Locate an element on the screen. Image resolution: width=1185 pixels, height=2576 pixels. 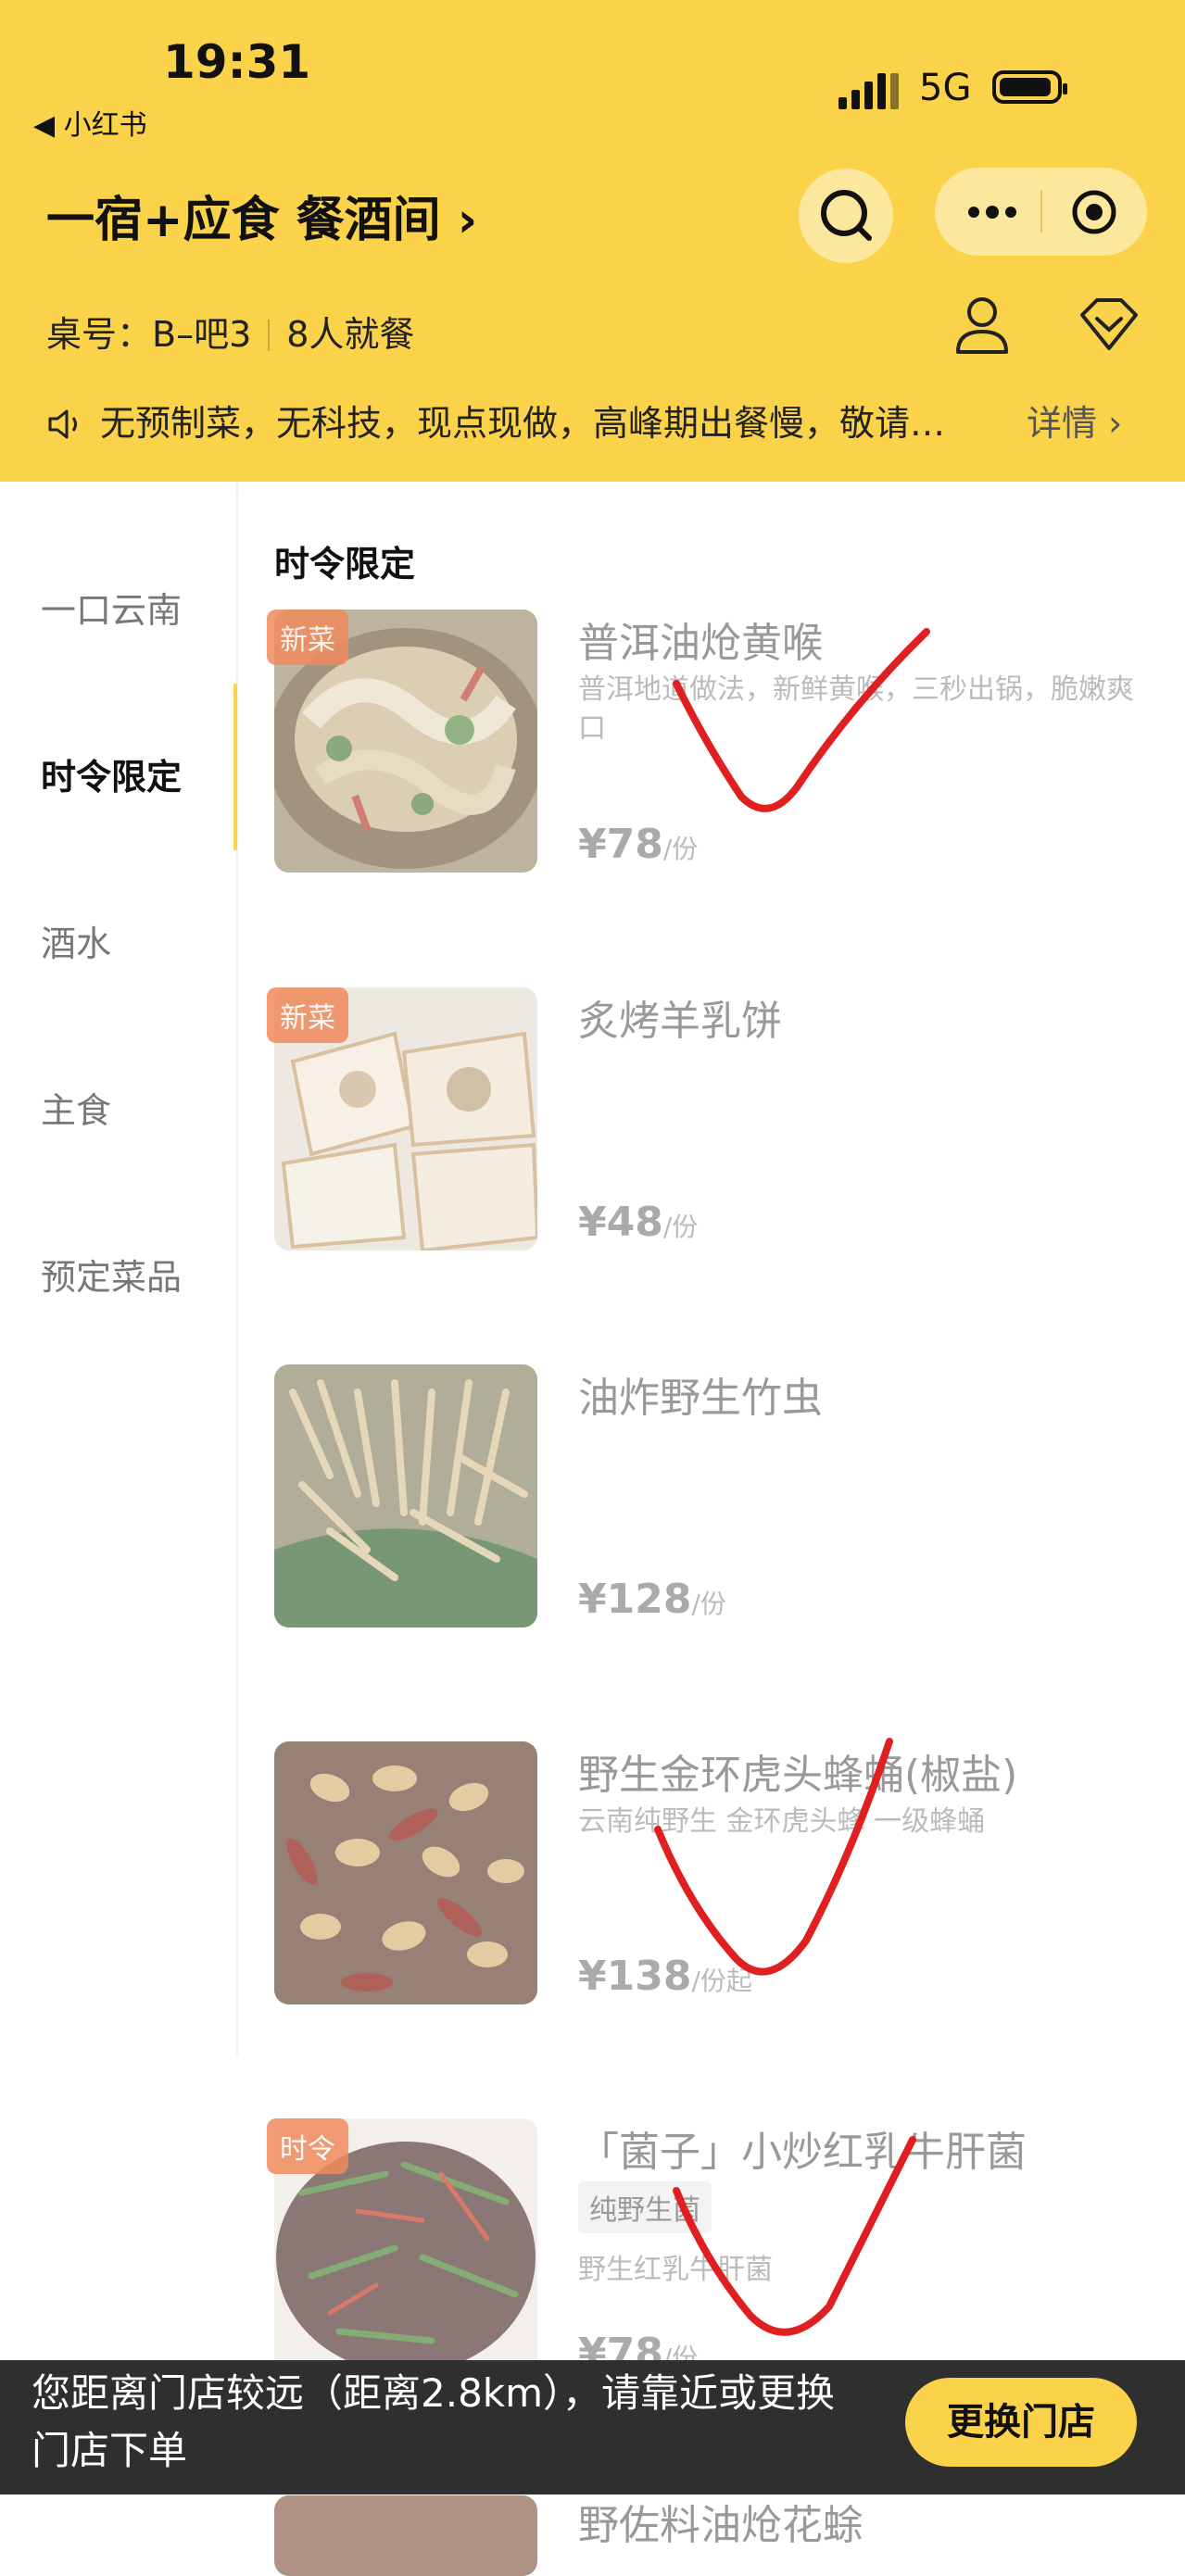
dish-name: 油炸野生竹虫 is located at coordinates (701, 1398).